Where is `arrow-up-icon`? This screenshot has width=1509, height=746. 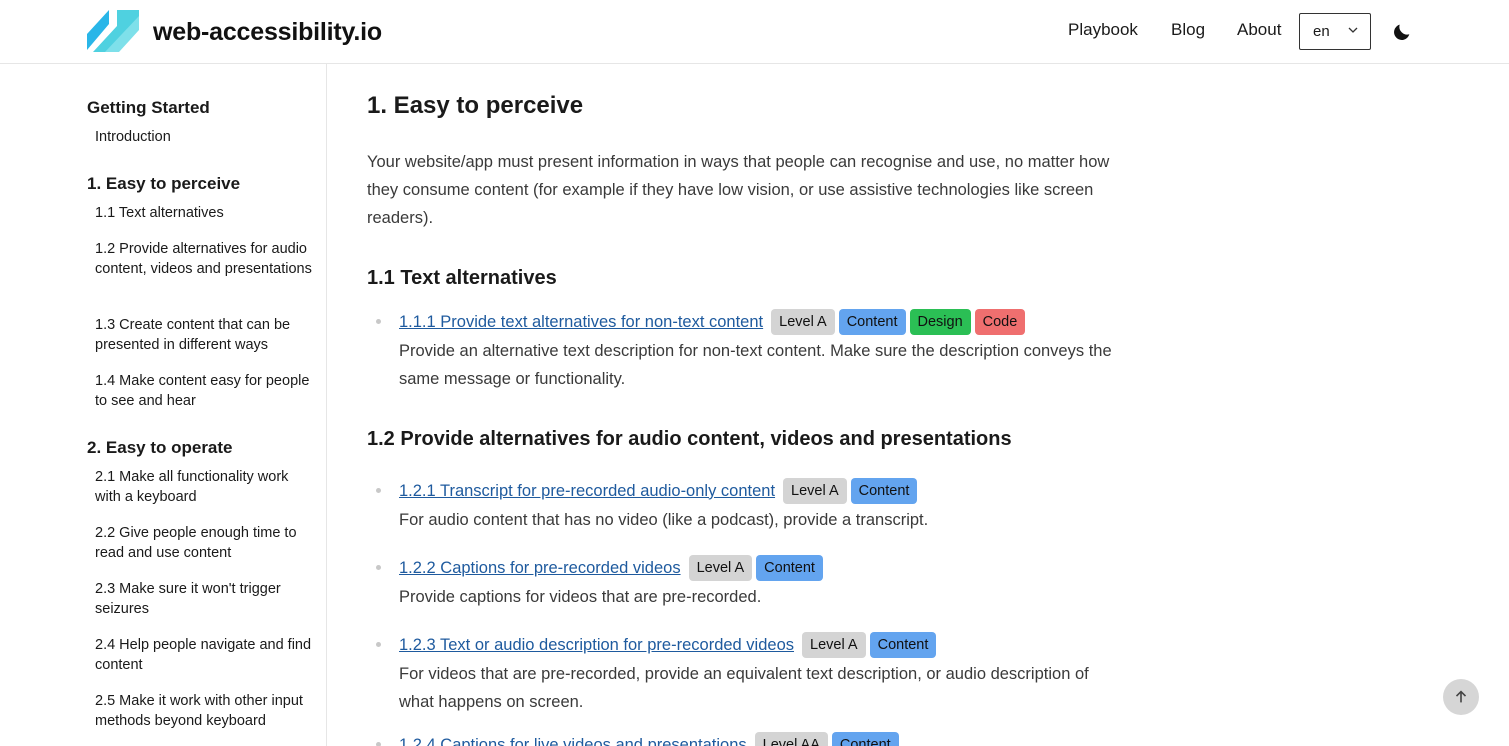 arrow-up-icon is located at coordinates (1461, 696).